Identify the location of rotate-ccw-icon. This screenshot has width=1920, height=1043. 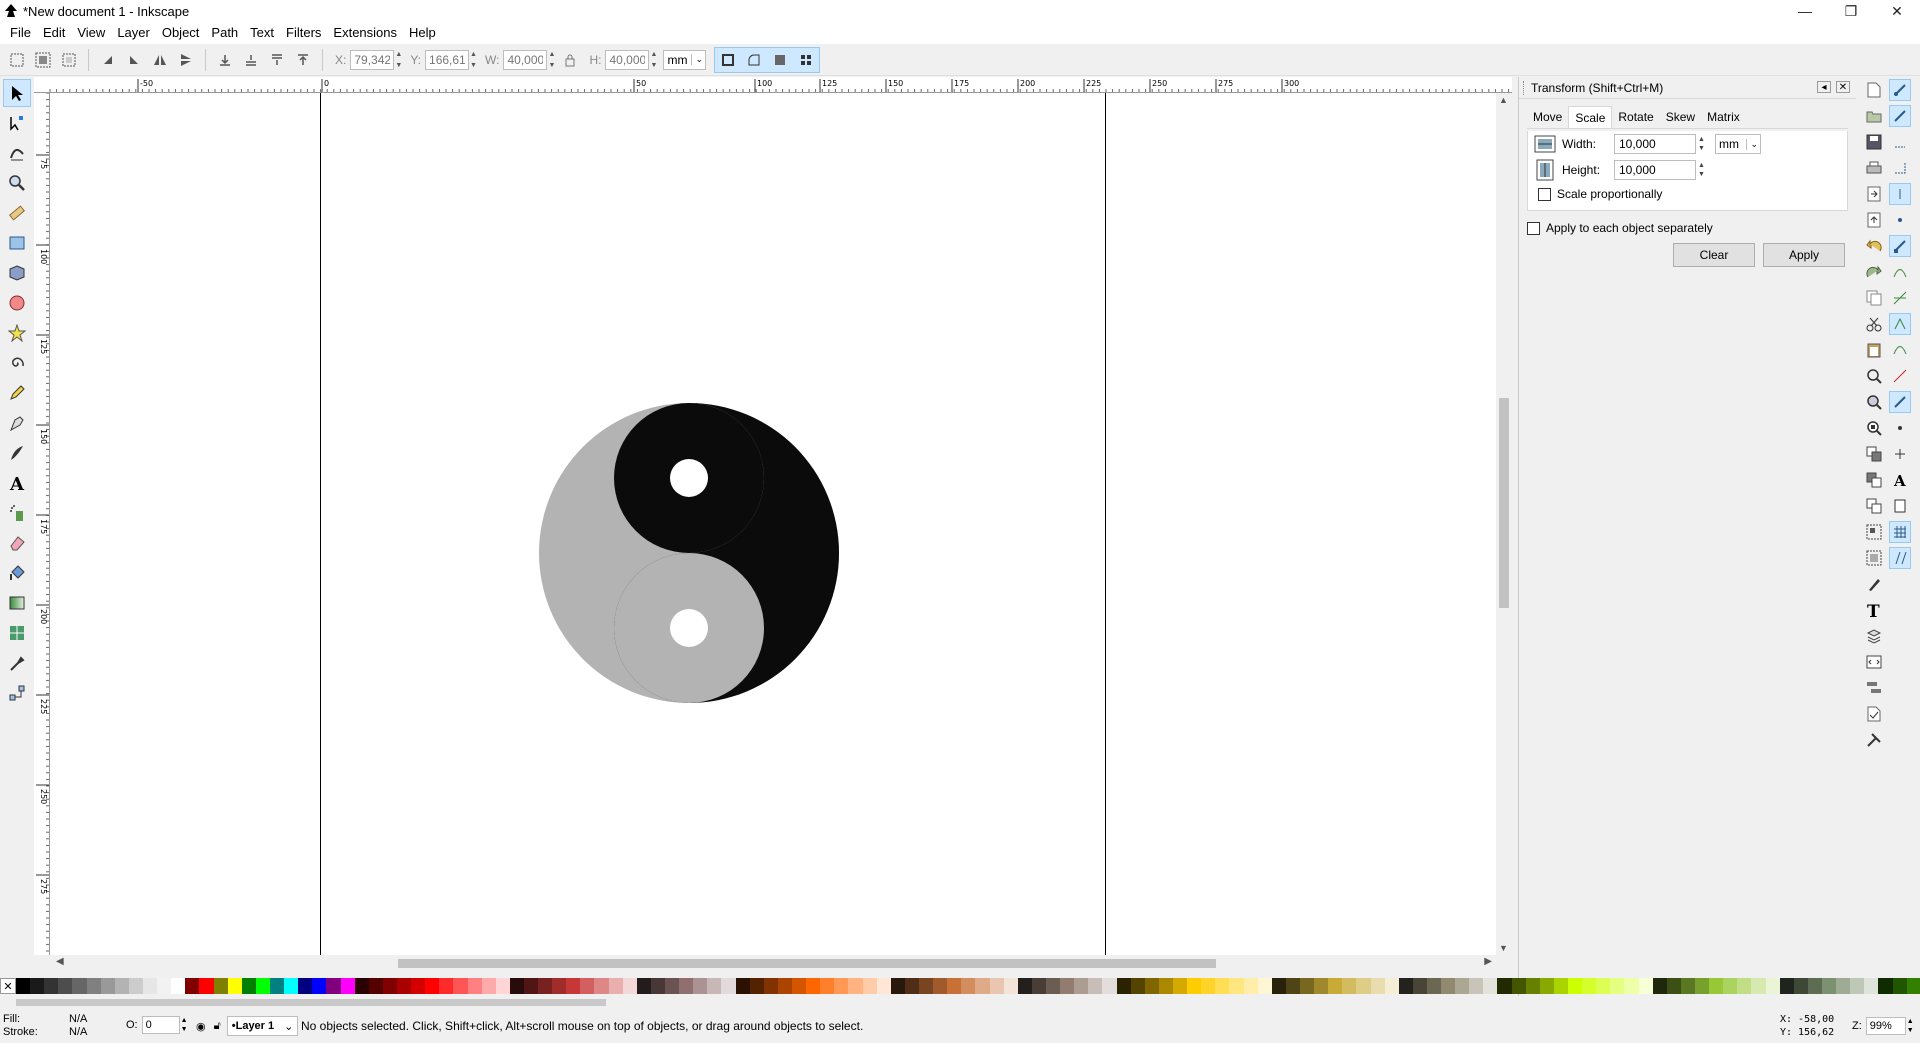
(108, 60).